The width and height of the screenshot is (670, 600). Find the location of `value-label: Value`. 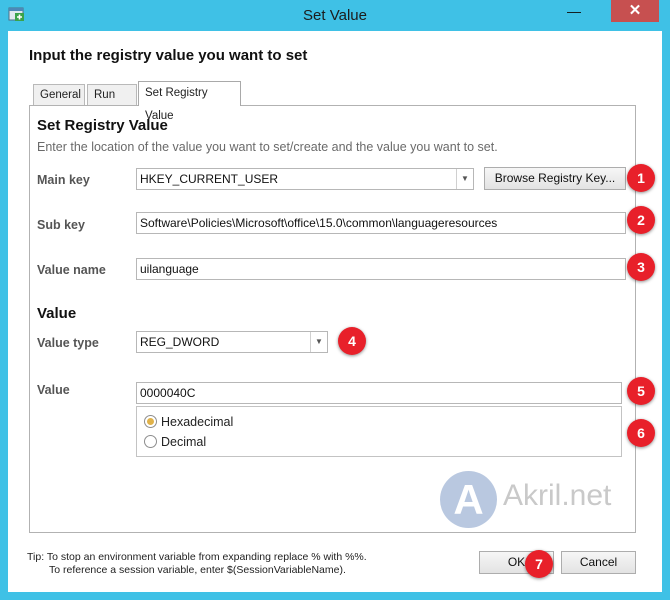

value-label: Value is located at coordinates (53, 390).